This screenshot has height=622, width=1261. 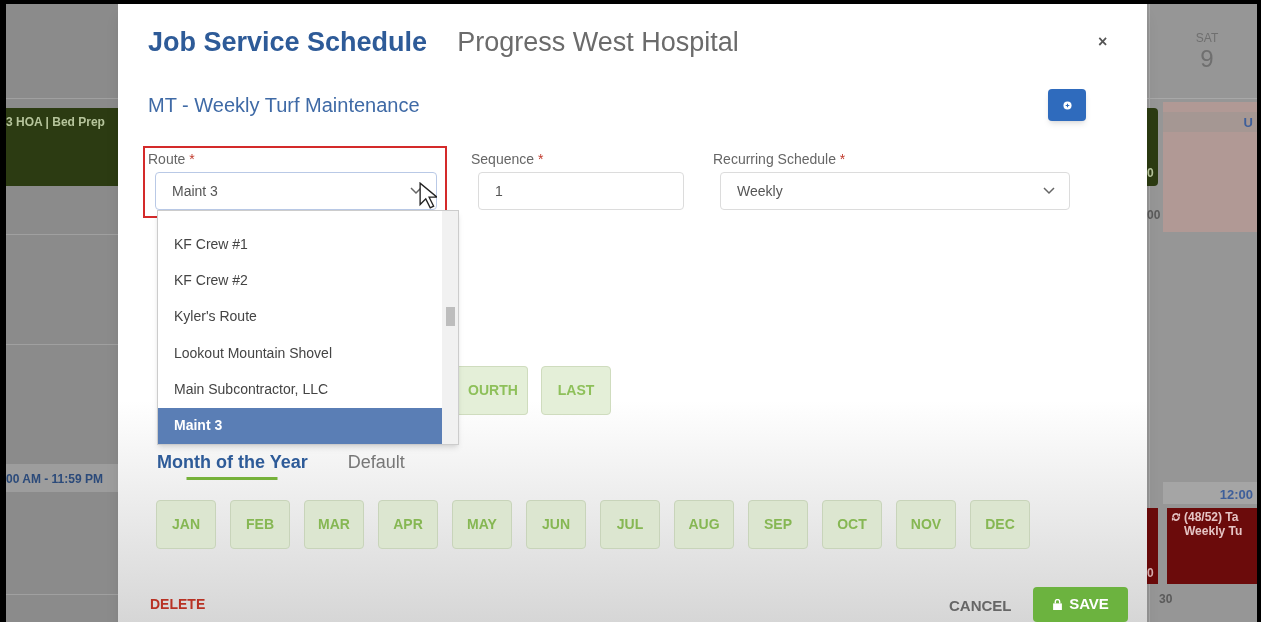 I want to click on scrollbar, so click(x=450, y=327).